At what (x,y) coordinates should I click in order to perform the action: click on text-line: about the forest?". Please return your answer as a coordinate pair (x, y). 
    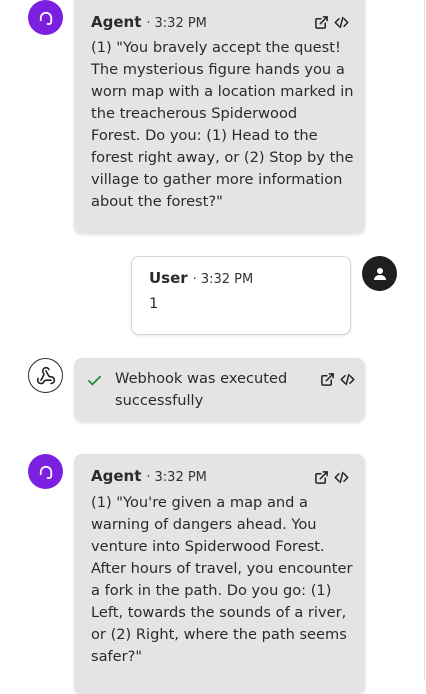
    Looking at the image, I should click on (157, 201).